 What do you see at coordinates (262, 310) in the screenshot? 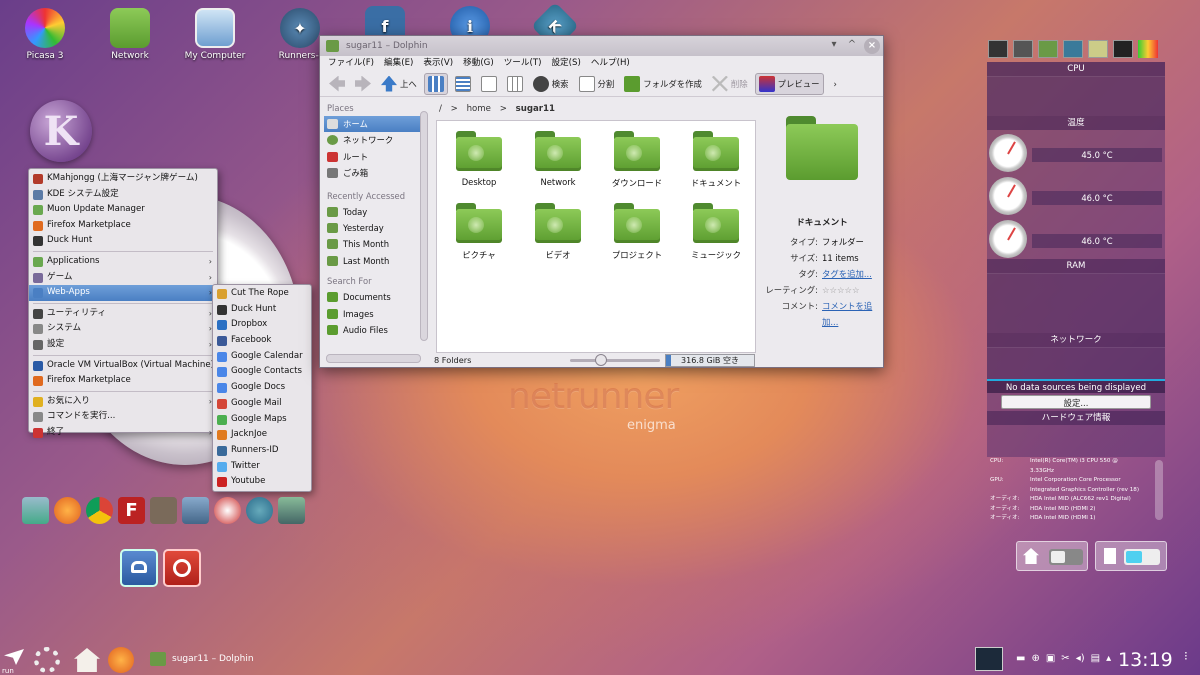
I see `submenu-item: Duck Hunt` at bounding box center [262, 310].